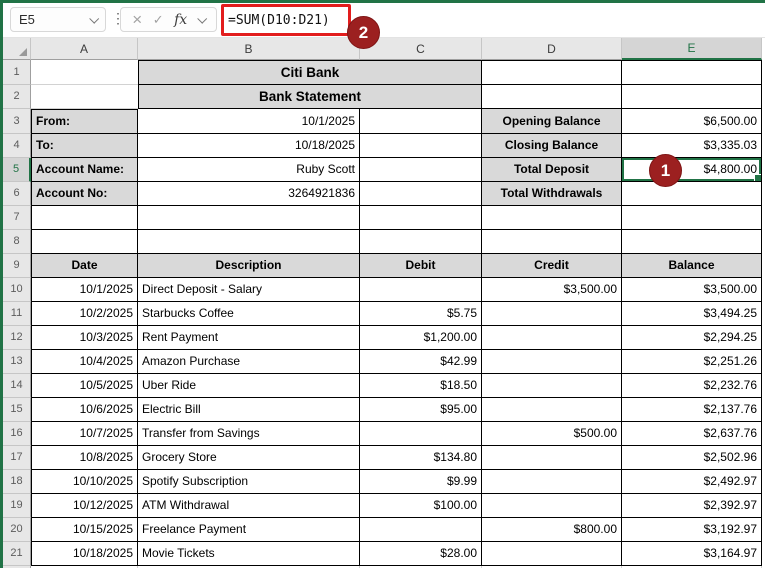 This screenshot has width=765, height=568. I want to click on cell-C5, so click(421, 170).